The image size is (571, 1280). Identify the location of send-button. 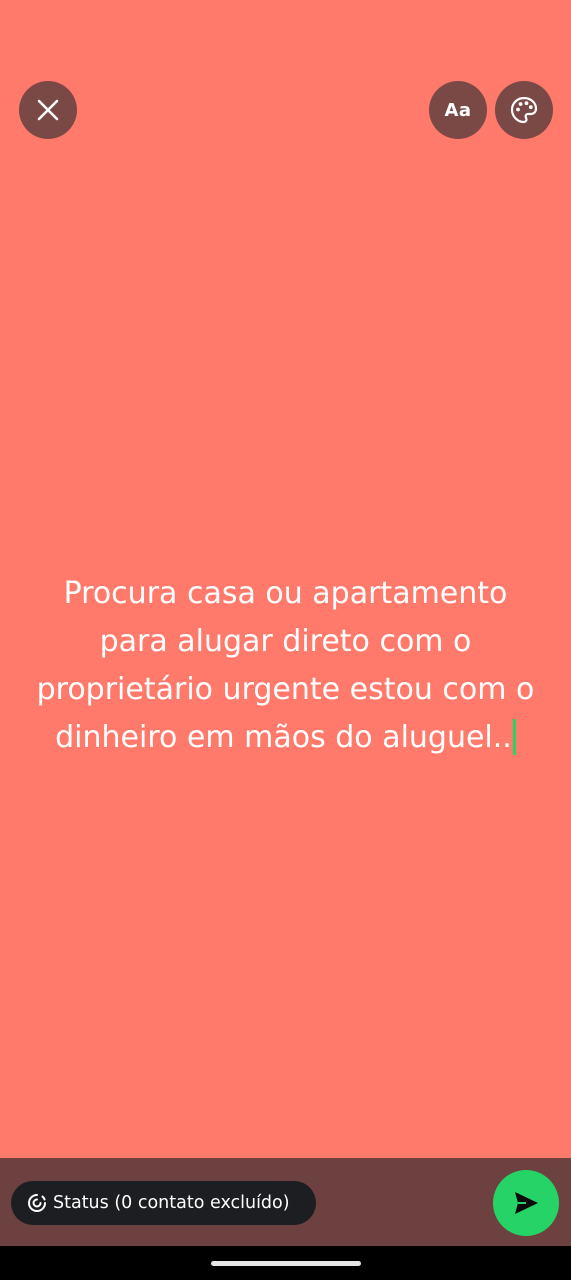
(526, 1203).